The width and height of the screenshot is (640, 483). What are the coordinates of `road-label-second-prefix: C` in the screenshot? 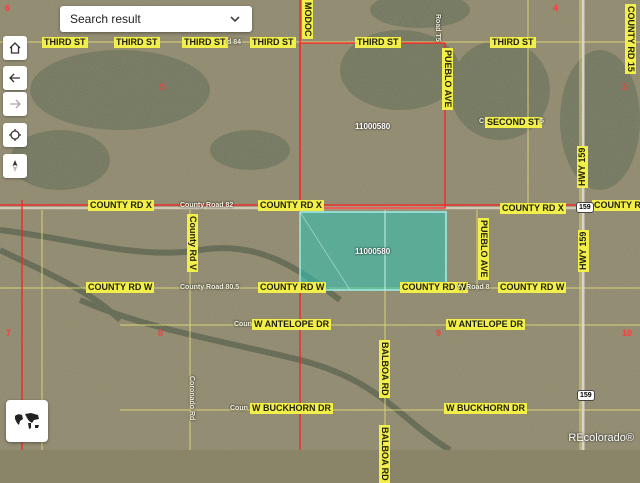 It's located at (482, 121).